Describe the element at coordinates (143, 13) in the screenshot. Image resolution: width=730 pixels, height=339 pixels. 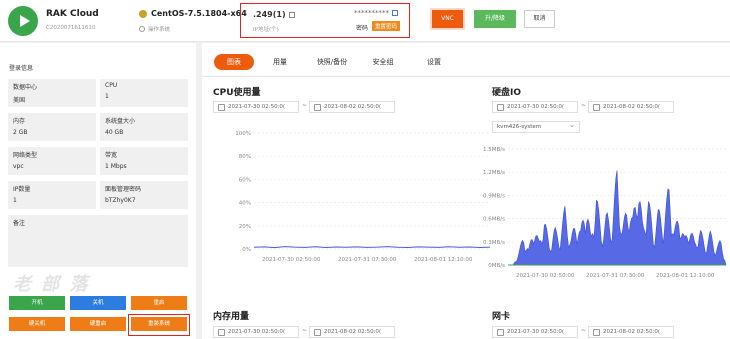
I see `centos-icon` at that location.